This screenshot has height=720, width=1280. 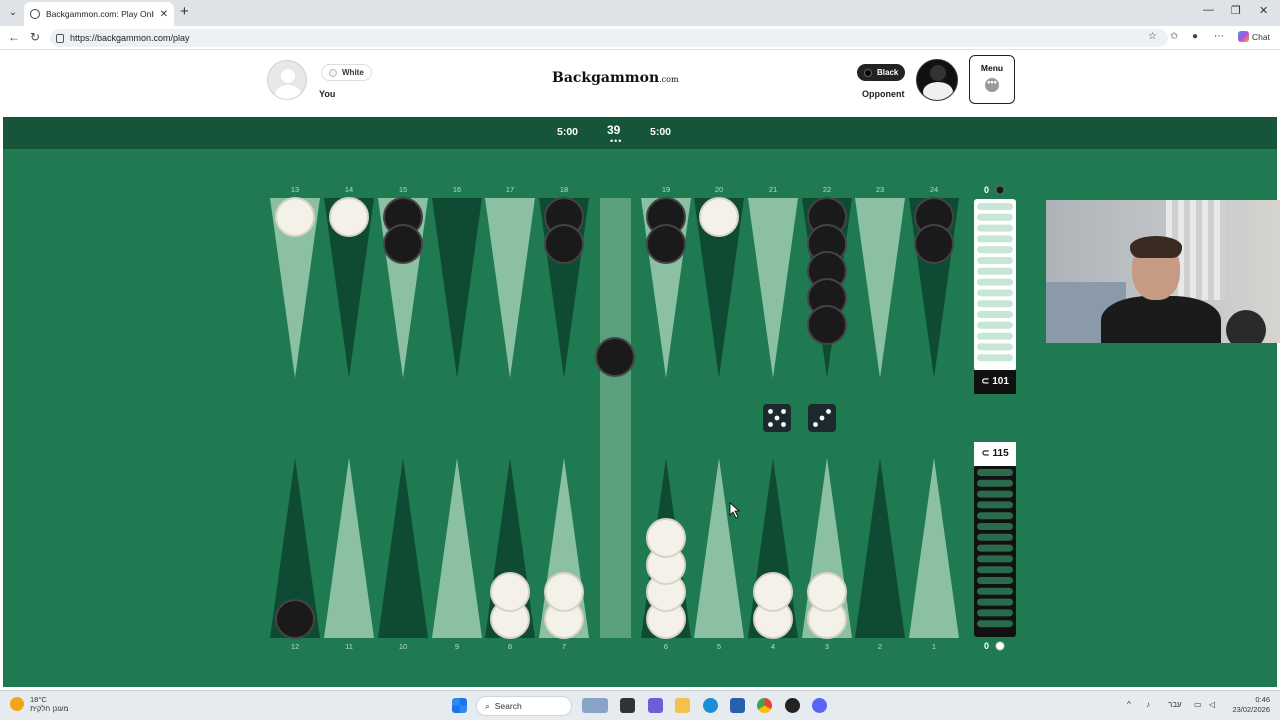 I want to click on point-label: 21, so click(x=773, y=189).